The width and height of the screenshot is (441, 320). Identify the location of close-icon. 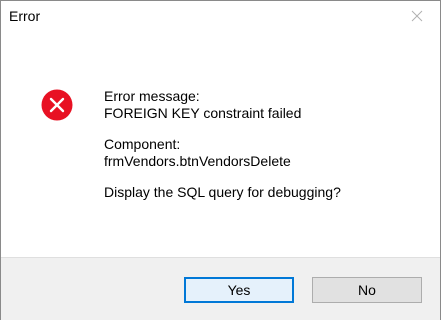
(417, 16).